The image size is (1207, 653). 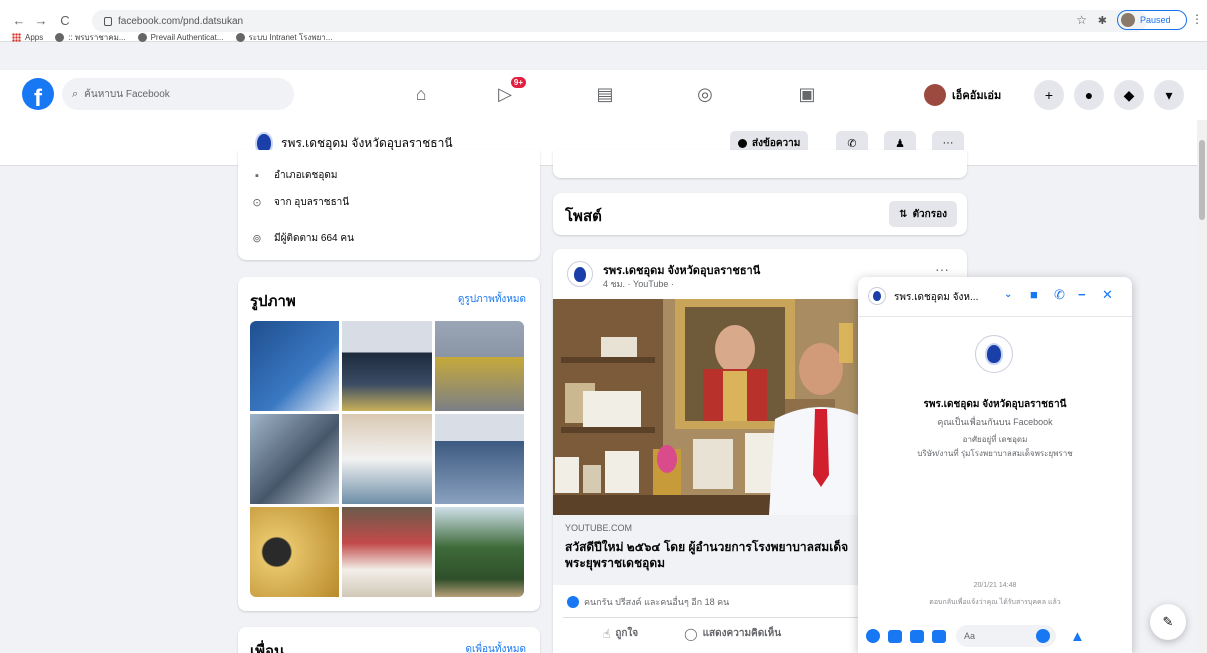 What do you see at coordinates (1006, 636) in the screenshot?
I see `message-input: Aa` at bounding box center [1006, 636].